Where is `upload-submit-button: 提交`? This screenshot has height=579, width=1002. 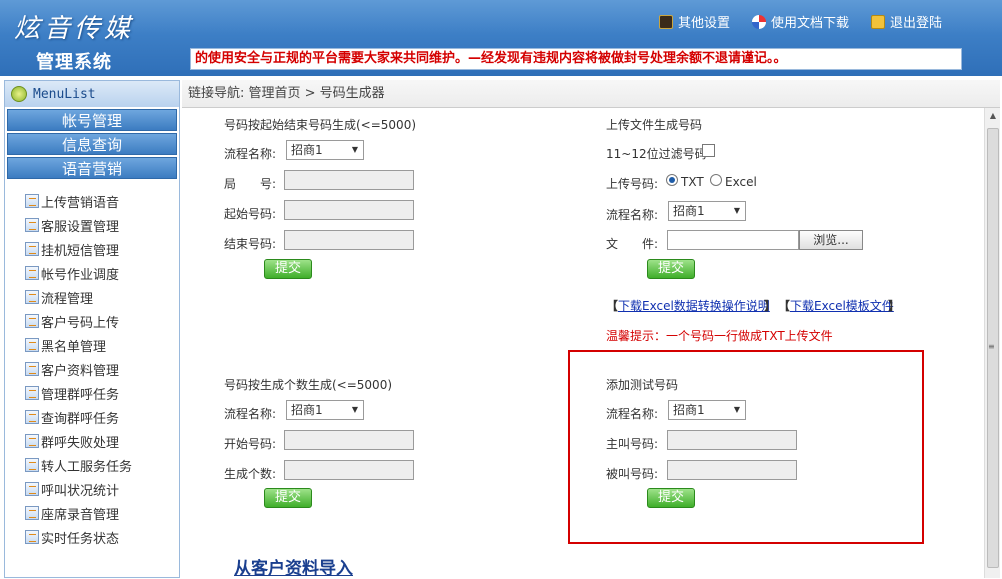 upload-submit-button: 提交 is located at coordinates (671, 269).